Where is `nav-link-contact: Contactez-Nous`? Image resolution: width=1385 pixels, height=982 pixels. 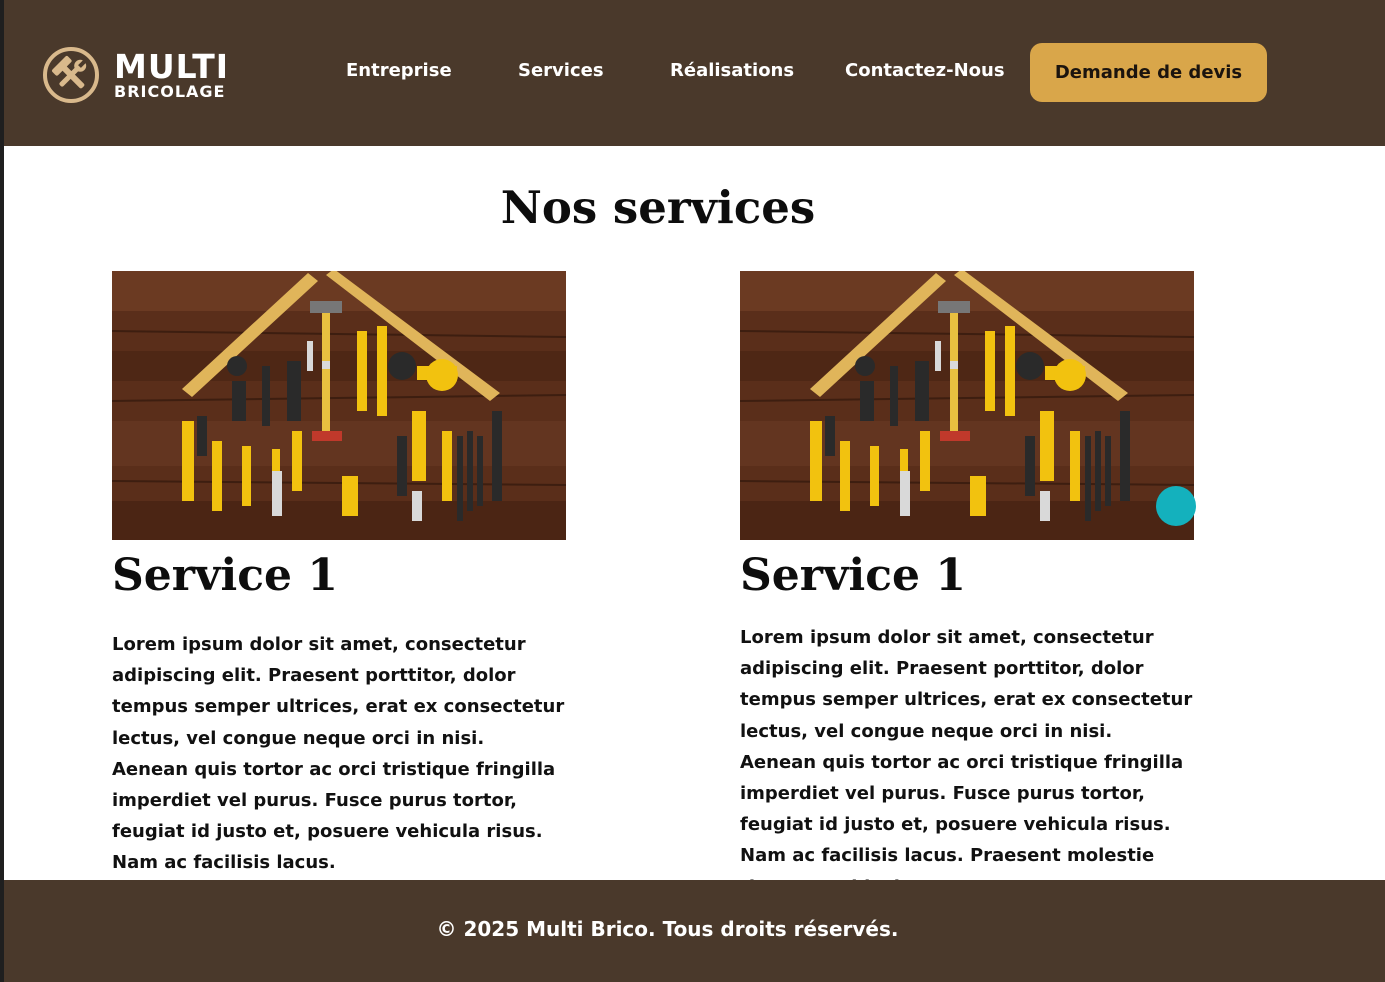 nav-link-contact: Contactez-Nous is located at coordinates (925, 70).